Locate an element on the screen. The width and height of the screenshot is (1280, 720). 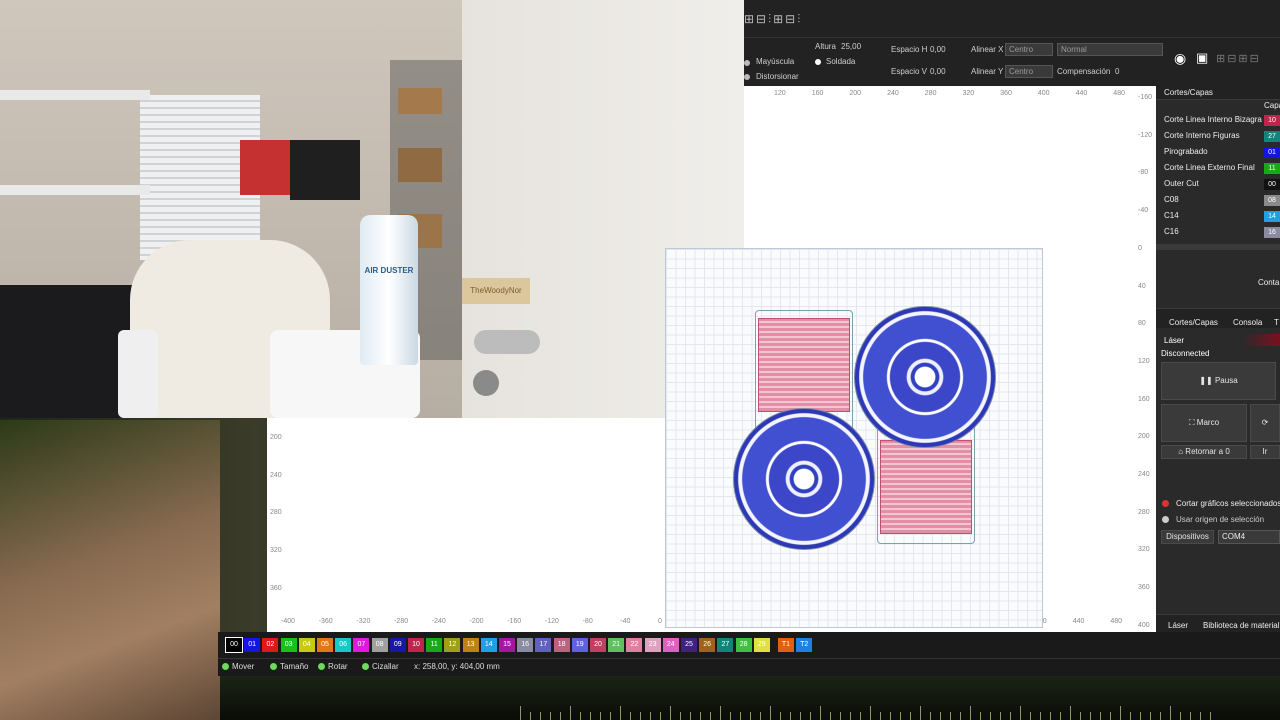
palette-swatch: 13 is located at coordinates (470, 645).